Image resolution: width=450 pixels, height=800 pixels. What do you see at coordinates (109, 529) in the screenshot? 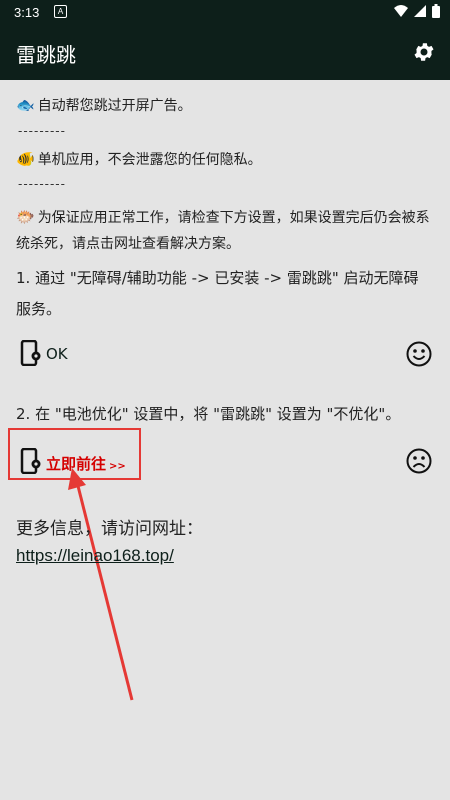
I see `more-info-label: 更多信息，请访问网址：` at bounding box center [109, 529].